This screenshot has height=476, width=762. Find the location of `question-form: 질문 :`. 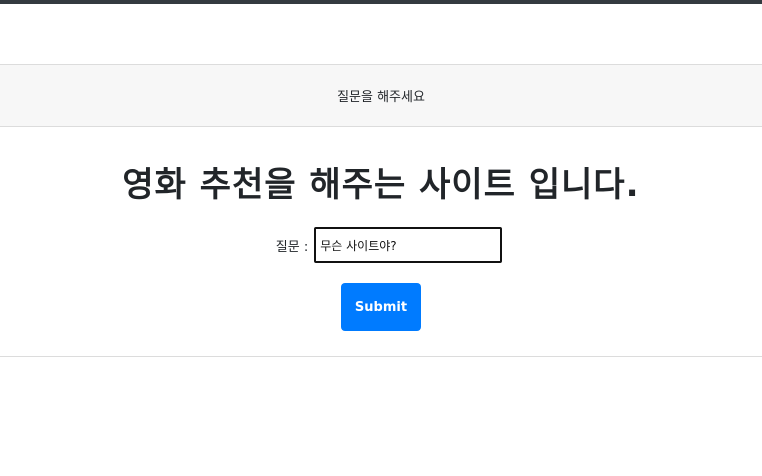

question-form: 질문 : is located at coordinates (381, 245).